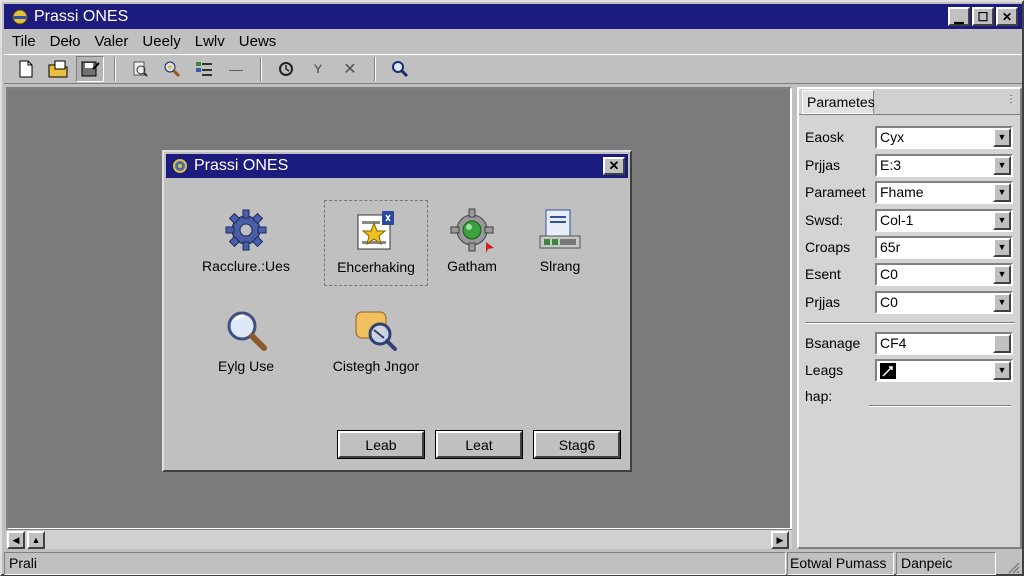 The image size is (1024, 576). I want to click on param-value: 65r, so click(890, 247).